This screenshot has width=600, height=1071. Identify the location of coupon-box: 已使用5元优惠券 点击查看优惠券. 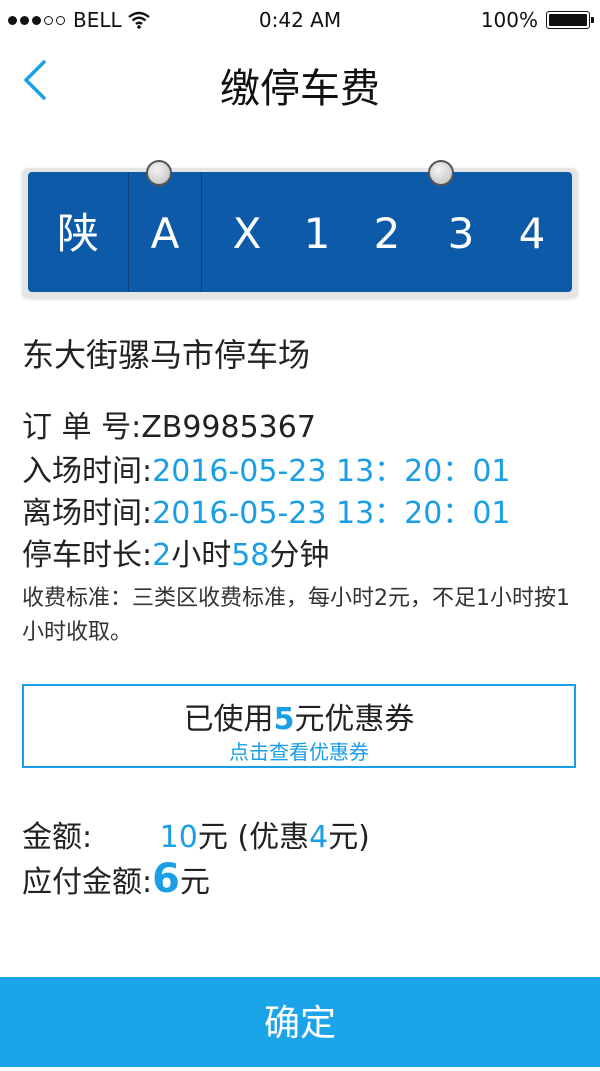
(299, 726).